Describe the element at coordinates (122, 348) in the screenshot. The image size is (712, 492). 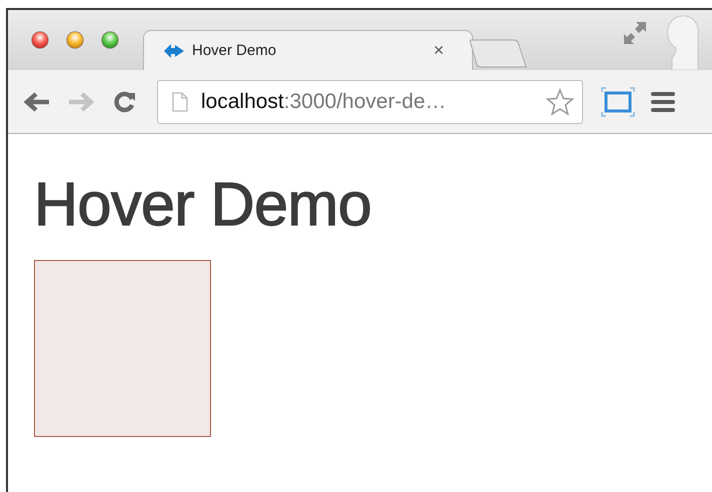
I see `hover-box` at that location.